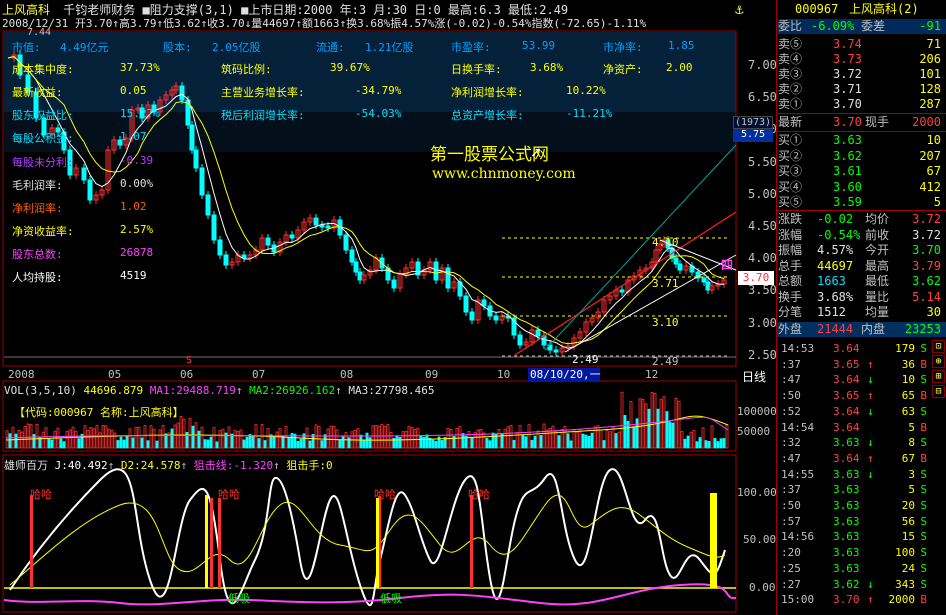 The width and height of the screenshot is (946, 615). I want to click on waipan-row: 外盘 21444 内盘 23253, so click(861, 329).